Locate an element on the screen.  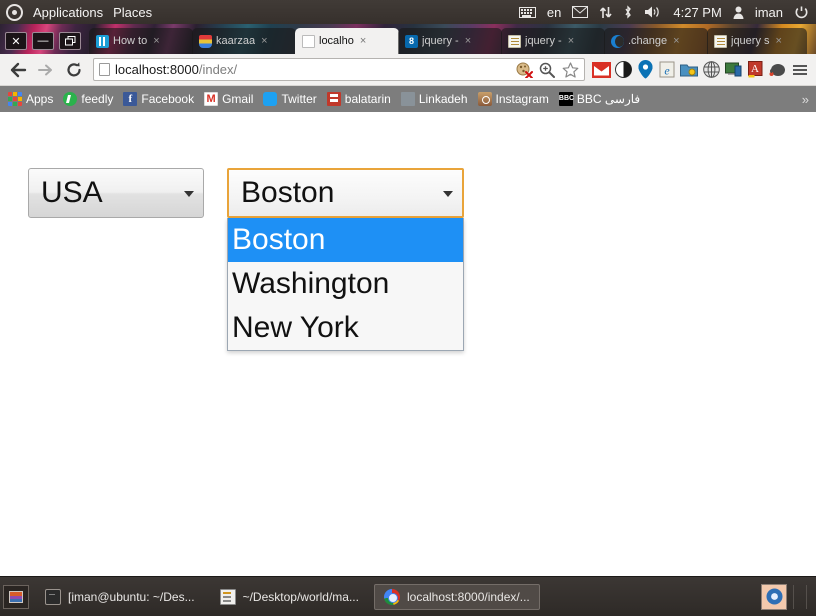
address-bar: localhost:8000/index/ is located at coordinates (339, 69).